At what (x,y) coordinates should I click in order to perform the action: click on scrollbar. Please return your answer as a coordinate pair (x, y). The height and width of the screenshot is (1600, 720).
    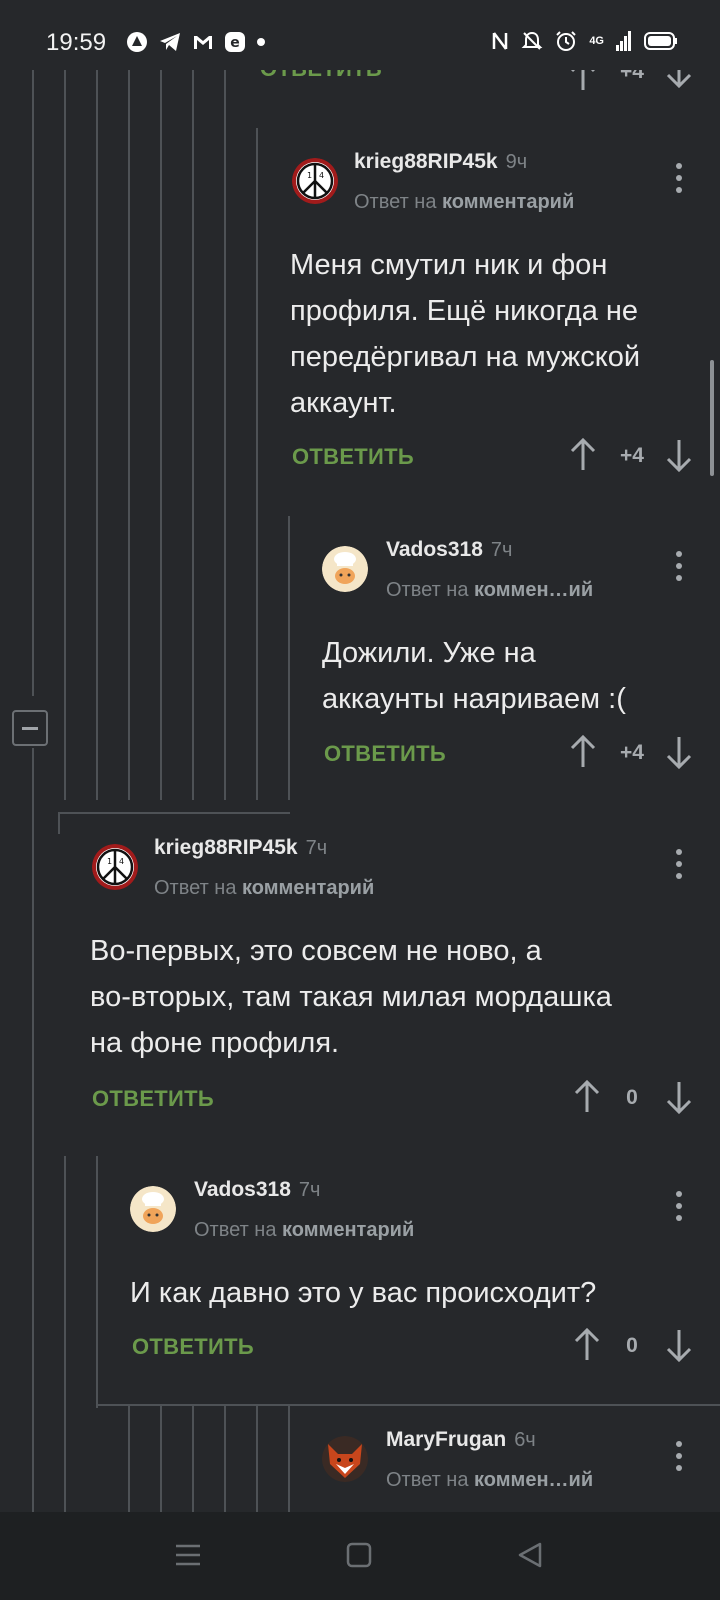
    Looking at the image, I should click on (712, 418).